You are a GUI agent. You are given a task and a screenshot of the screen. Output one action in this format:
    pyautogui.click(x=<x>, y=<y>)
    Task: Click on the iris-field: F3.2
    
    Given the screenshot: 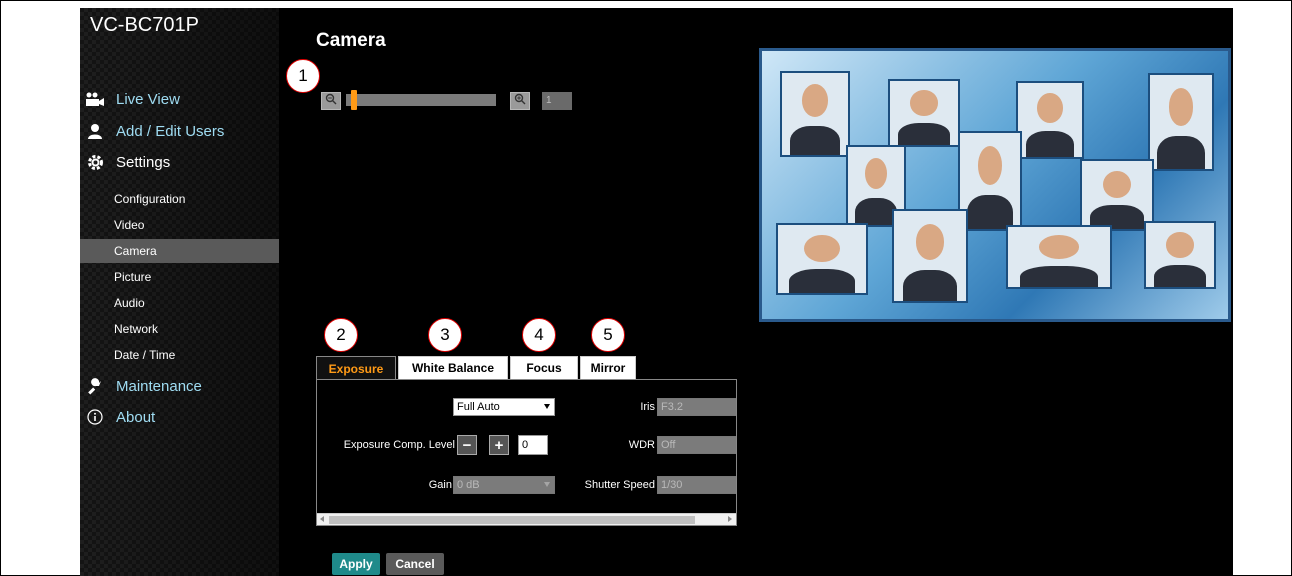 What is the action you would take?
    pyautogui.click(x=696, y=407)
    